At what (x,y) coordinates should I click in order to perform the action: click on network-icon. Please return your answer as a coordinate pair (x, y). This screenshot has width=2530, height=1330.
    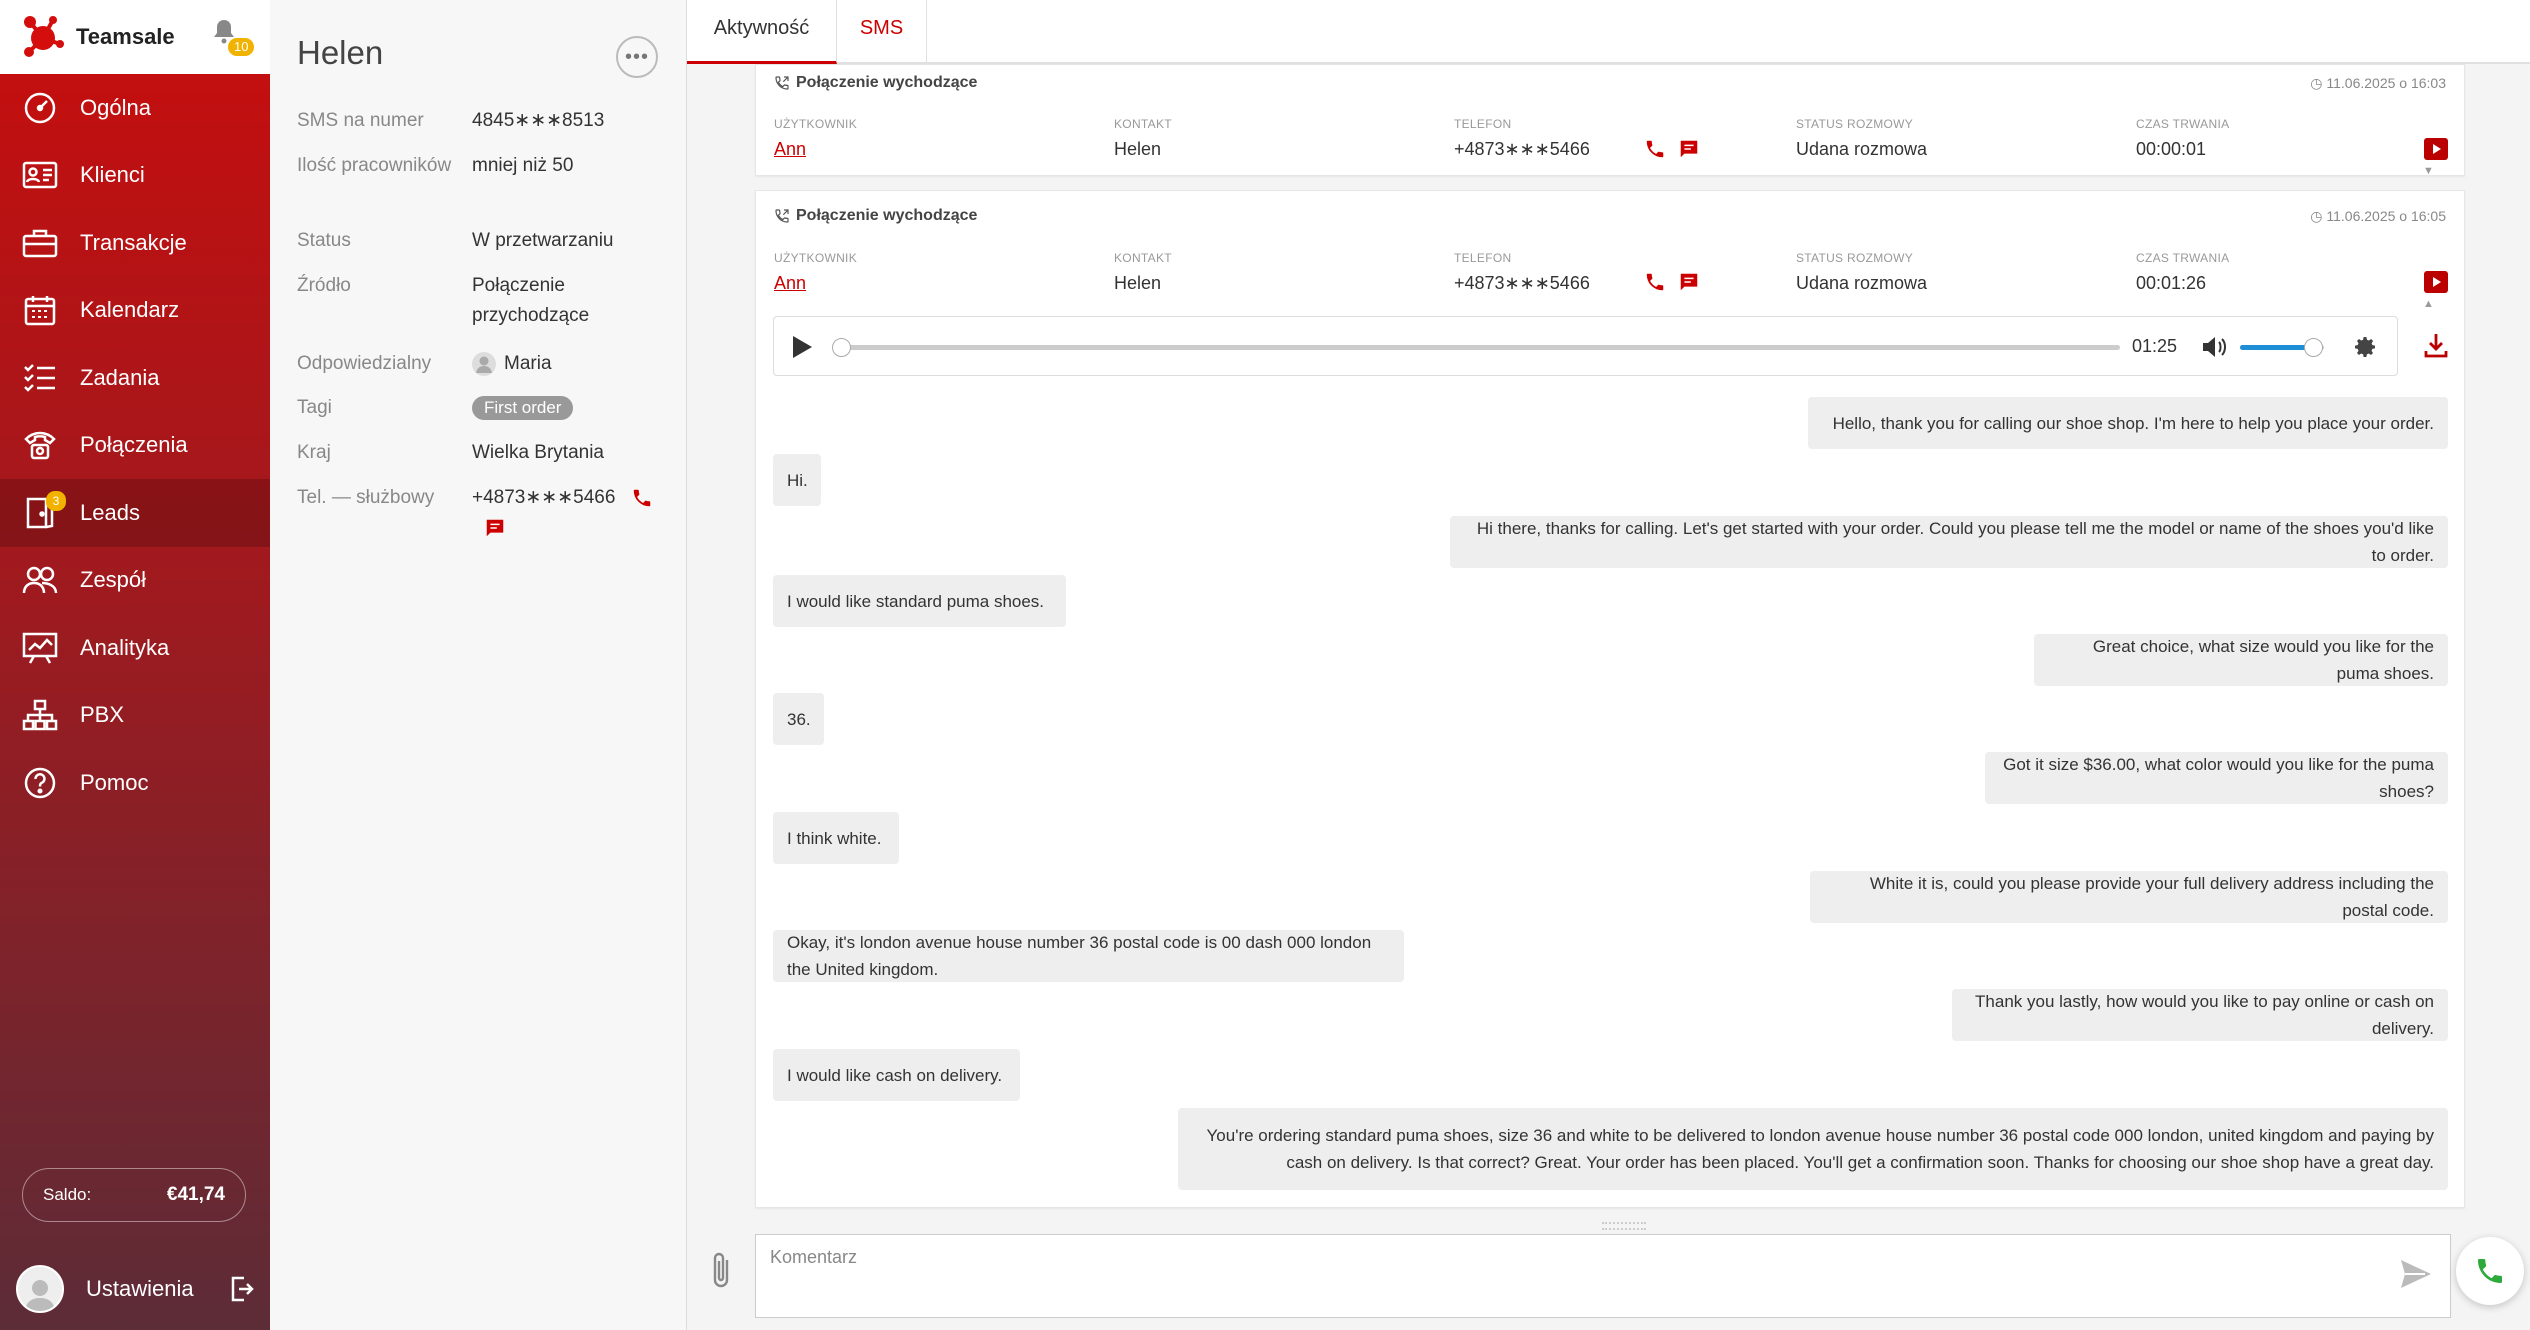
    Looking at the image, I should click on (40, 715).